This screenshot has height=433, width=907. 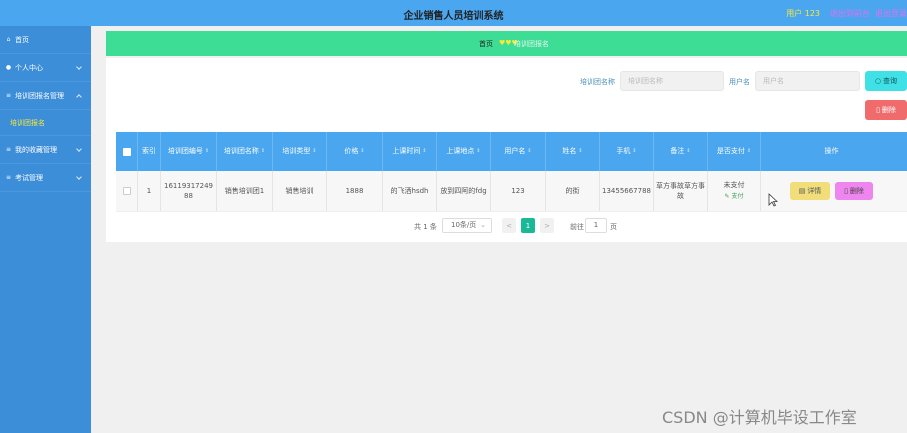 I want to click on pagination: 共 1 条 10条/页 ⌄ < 1 > 前往 1 页, so click(x=506, y=226).